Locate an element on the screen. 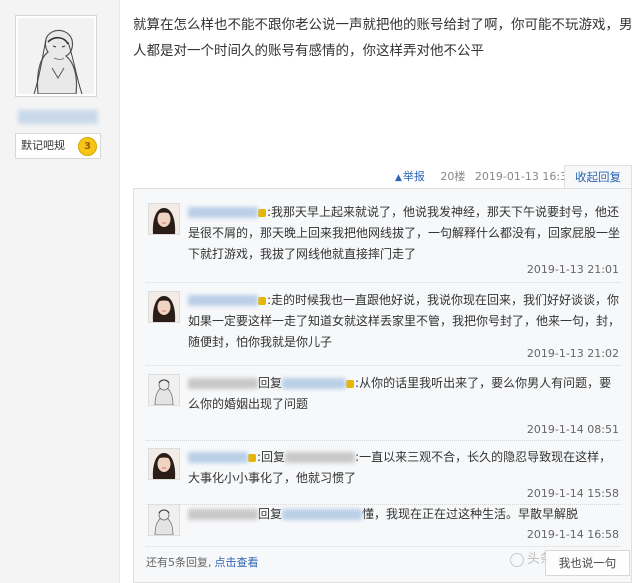 Image resolution: width=640 pixels, height=583 pixels. more-replies: 还有5条回复, 点击查看 is located at coordinates (202, 562).